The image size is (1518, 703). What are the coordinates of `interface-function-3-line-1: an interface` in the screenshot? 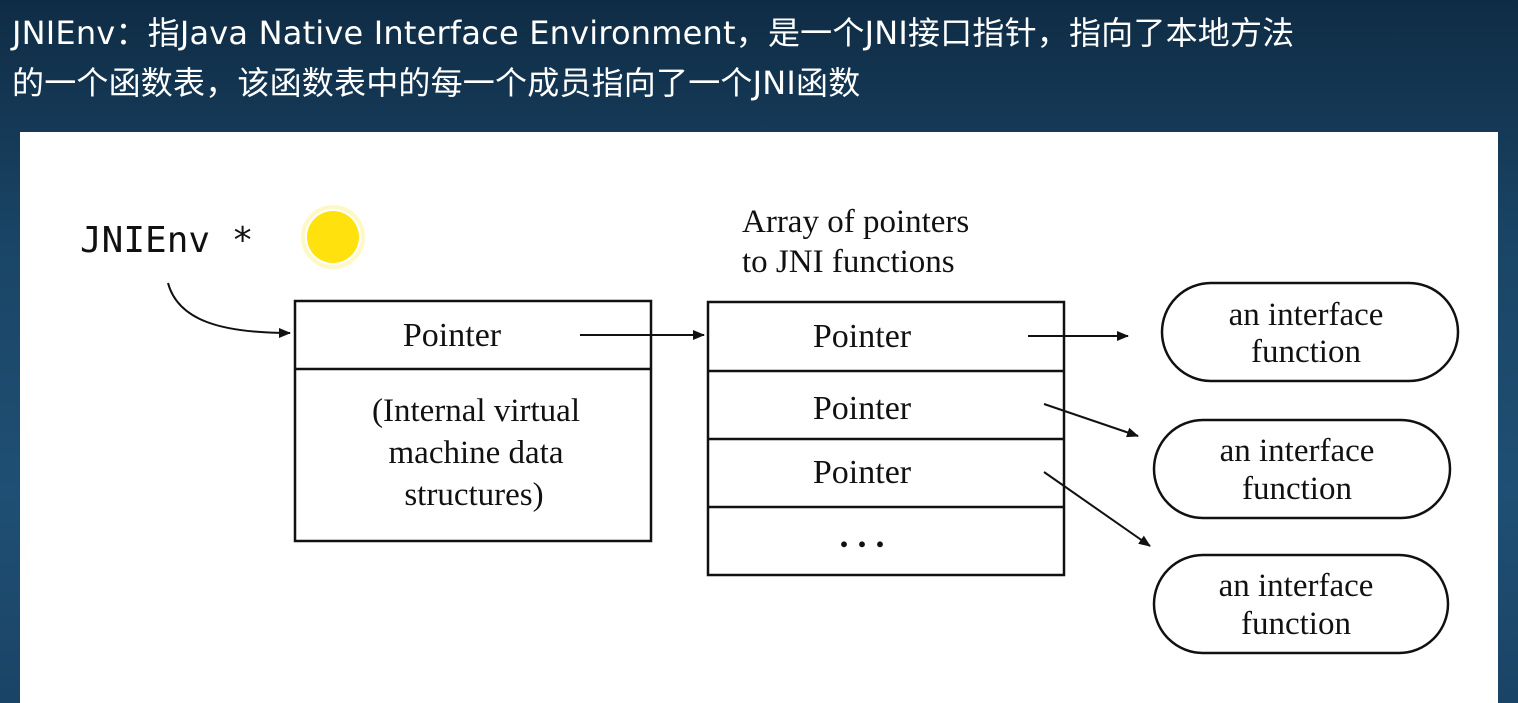 It's located at (1296, 586).